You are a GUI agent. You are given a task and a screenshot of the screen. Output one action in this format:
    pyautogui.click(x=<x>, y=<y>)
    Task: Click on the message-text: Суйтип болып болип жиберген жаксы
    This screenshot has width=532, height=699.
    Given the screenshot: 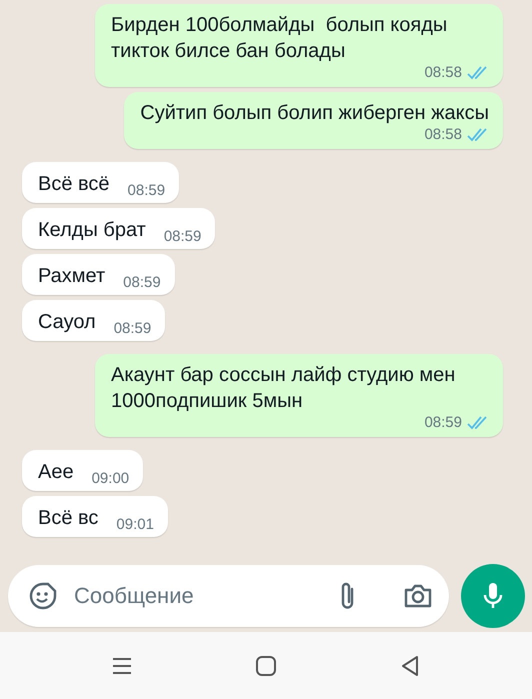 What is the action you would take?
    pyautogui.click(x=314, y=113)
    